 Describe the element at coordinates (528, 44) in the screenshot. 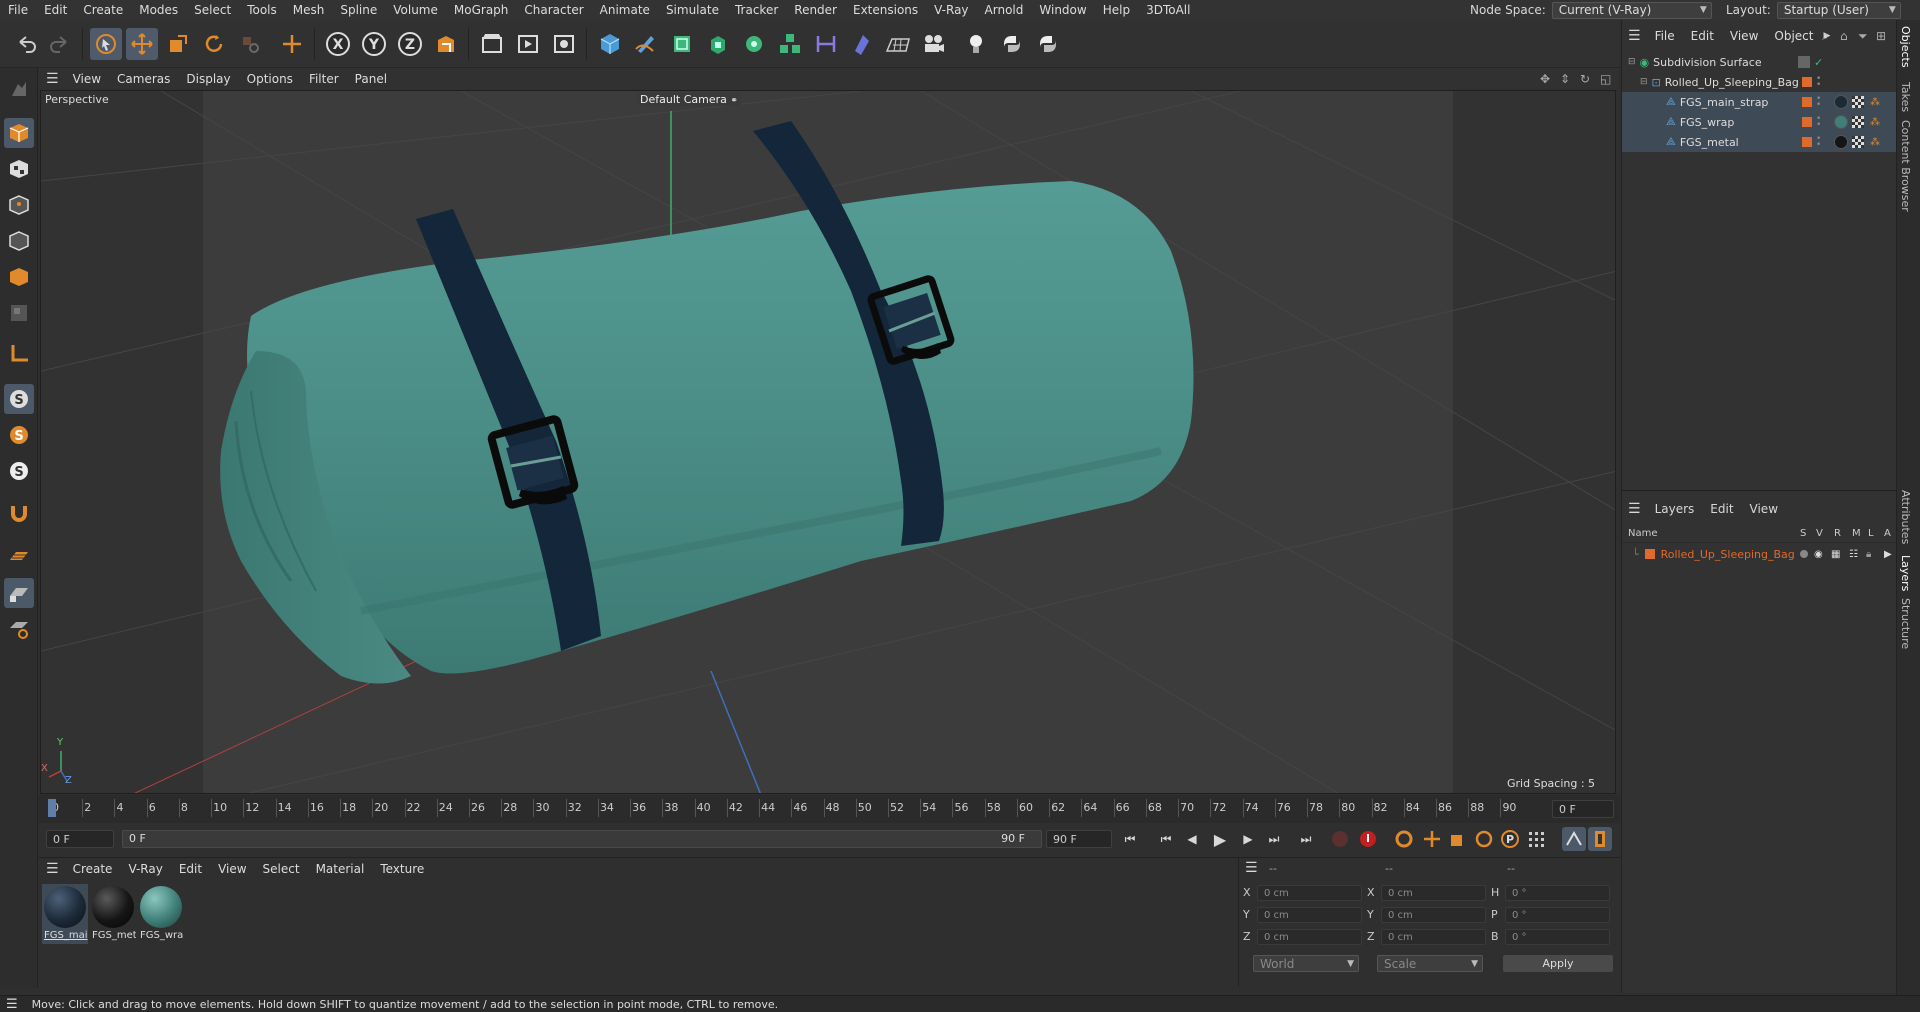

I see `render-view-button` at that location.